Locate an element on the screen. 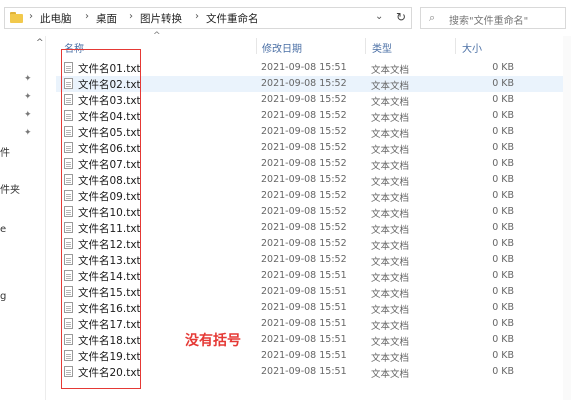  nav-item-fragment: 件夹 is located at coordinates (10, 188).